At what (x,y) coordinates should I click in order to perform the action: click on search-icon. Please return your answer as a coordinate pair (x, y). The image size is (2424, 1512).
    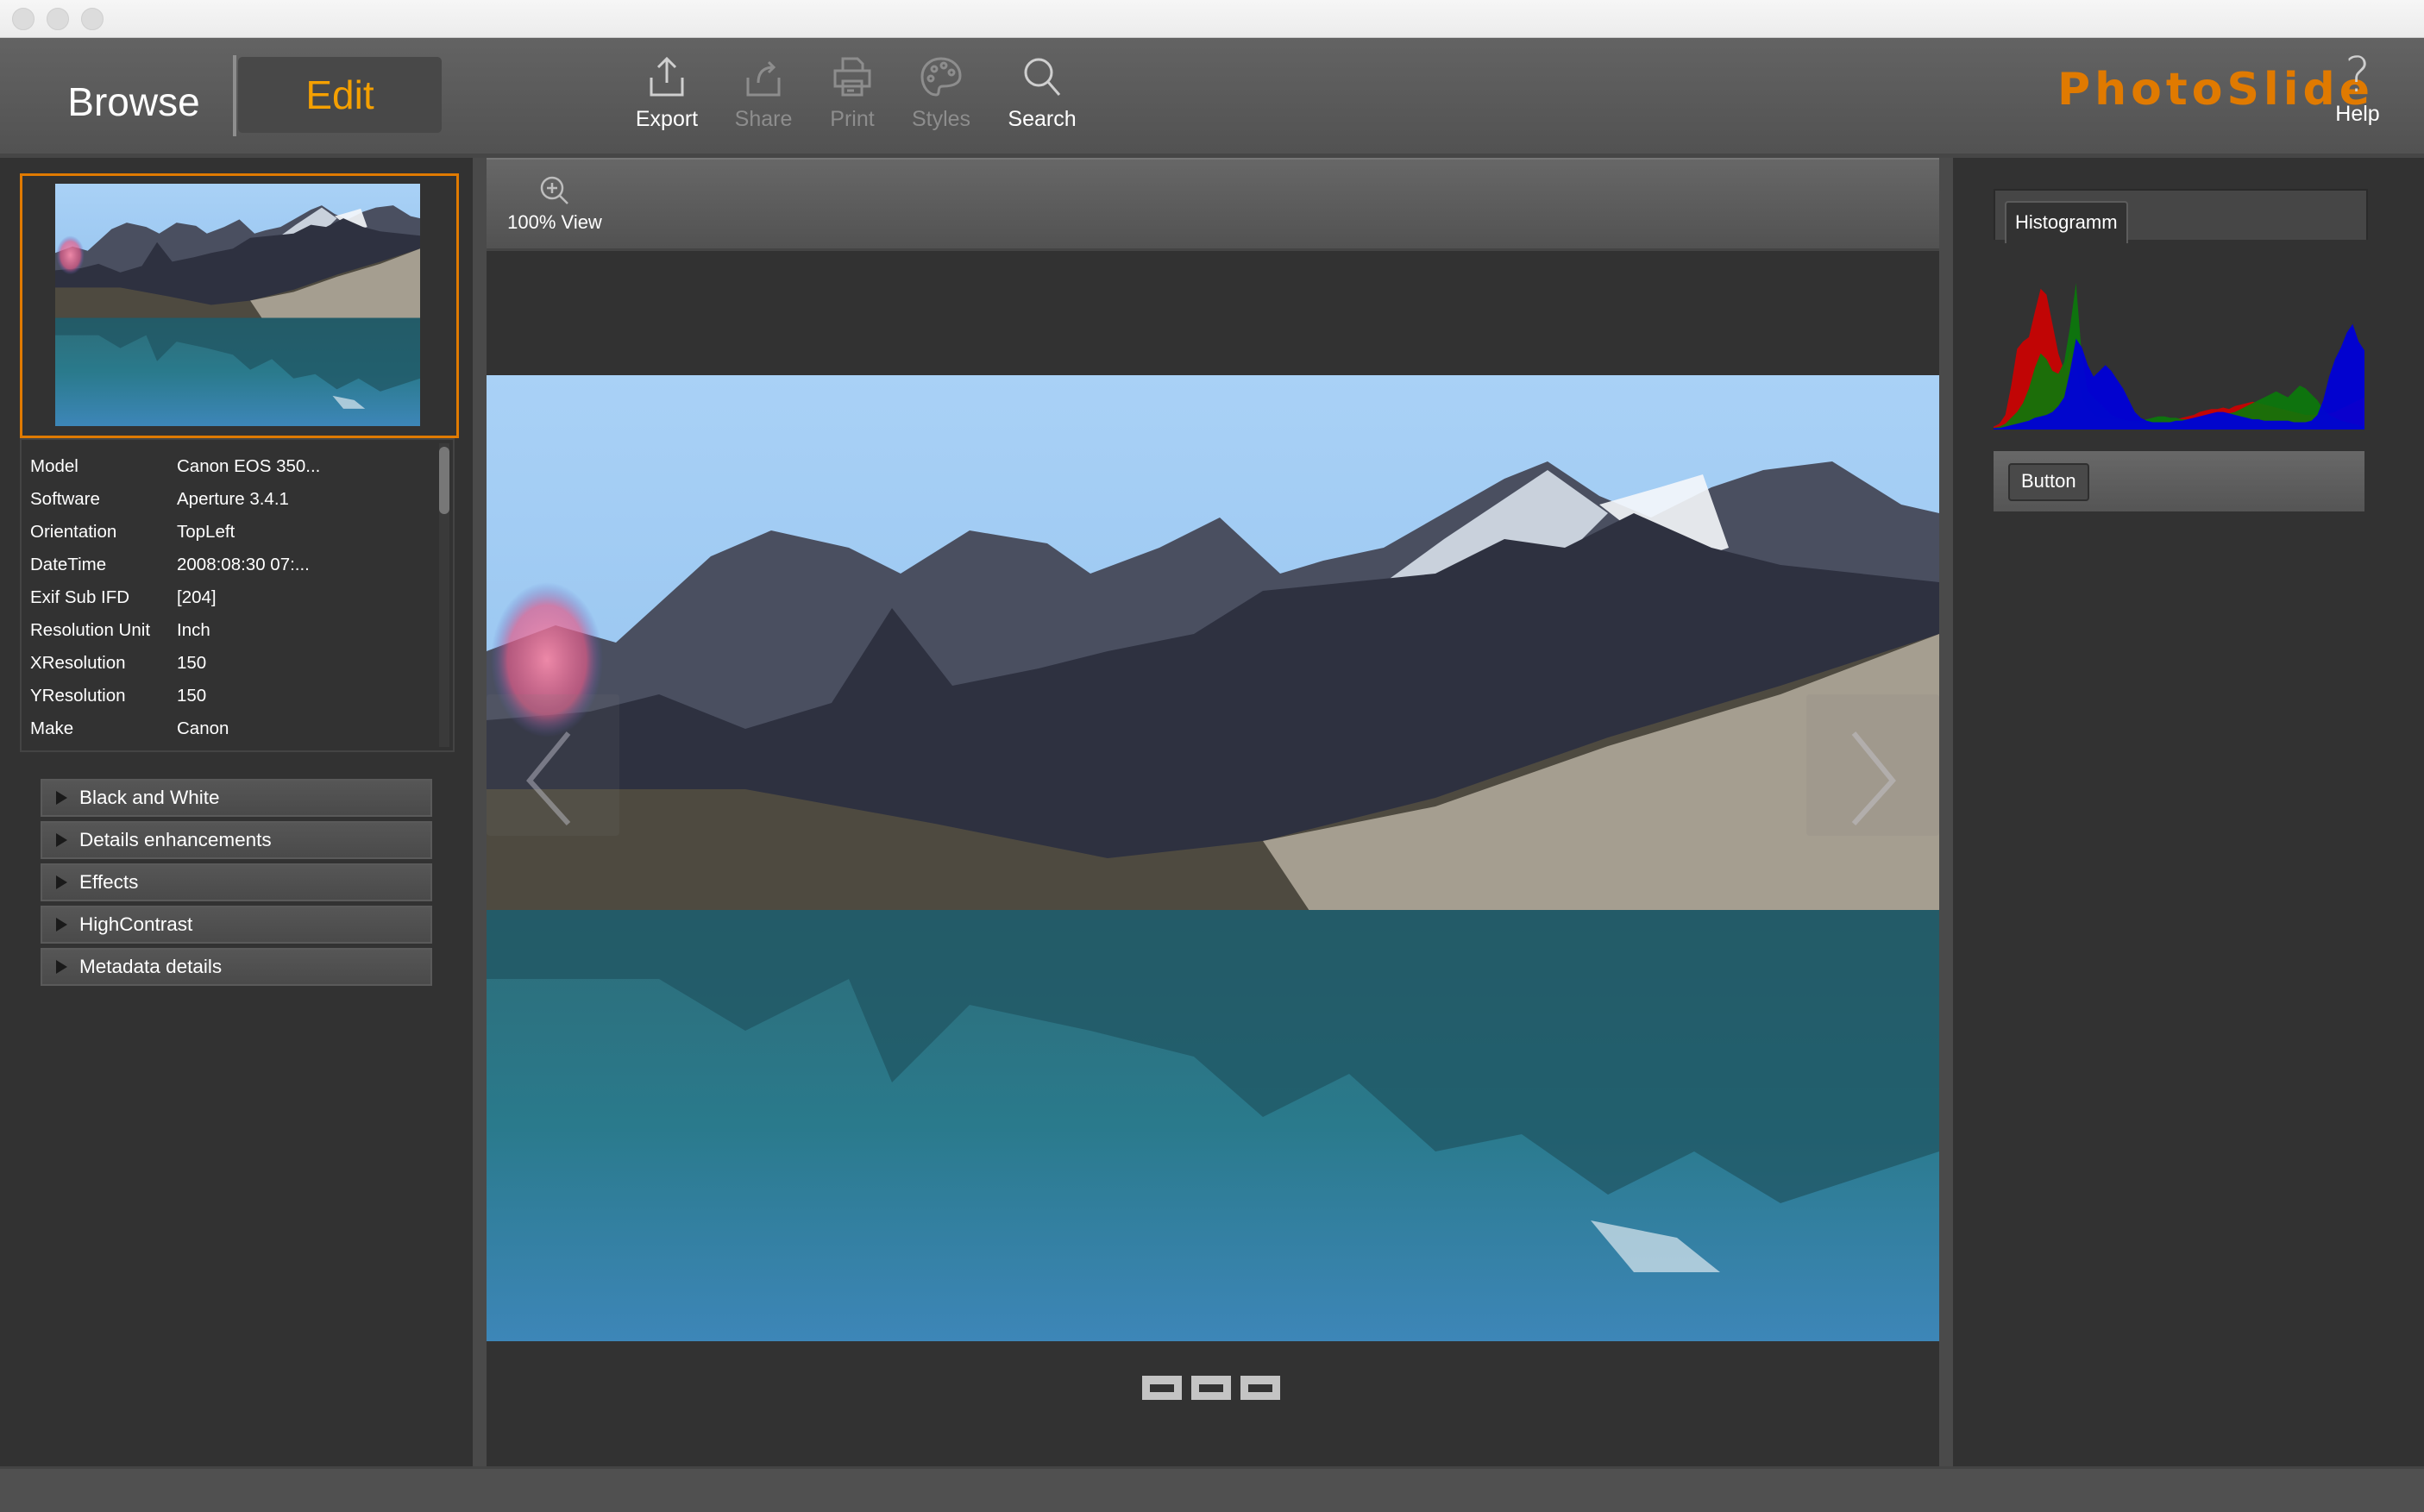
    Looking at the image, I should click on (1043, 77).